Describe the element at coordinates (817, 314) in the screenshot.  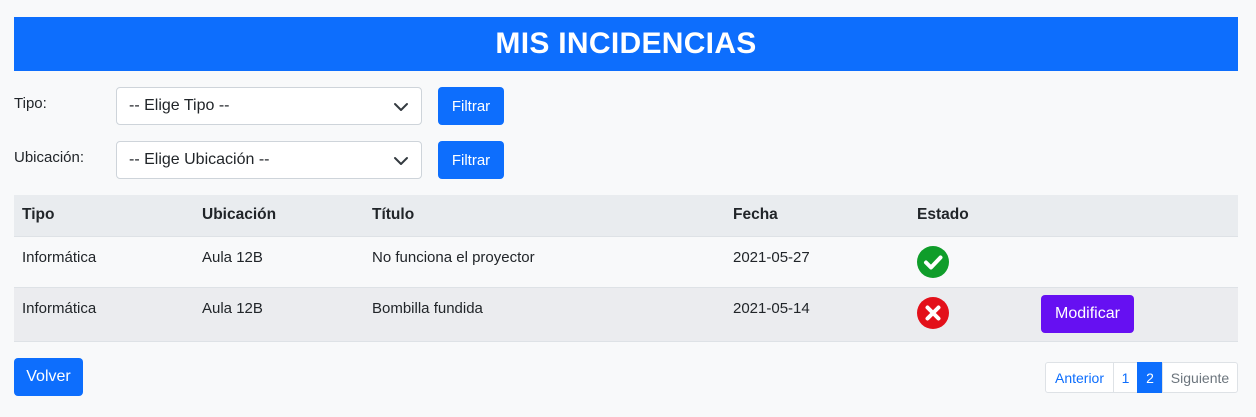
I see `cell-fecha: 2021-05-14` at that location.